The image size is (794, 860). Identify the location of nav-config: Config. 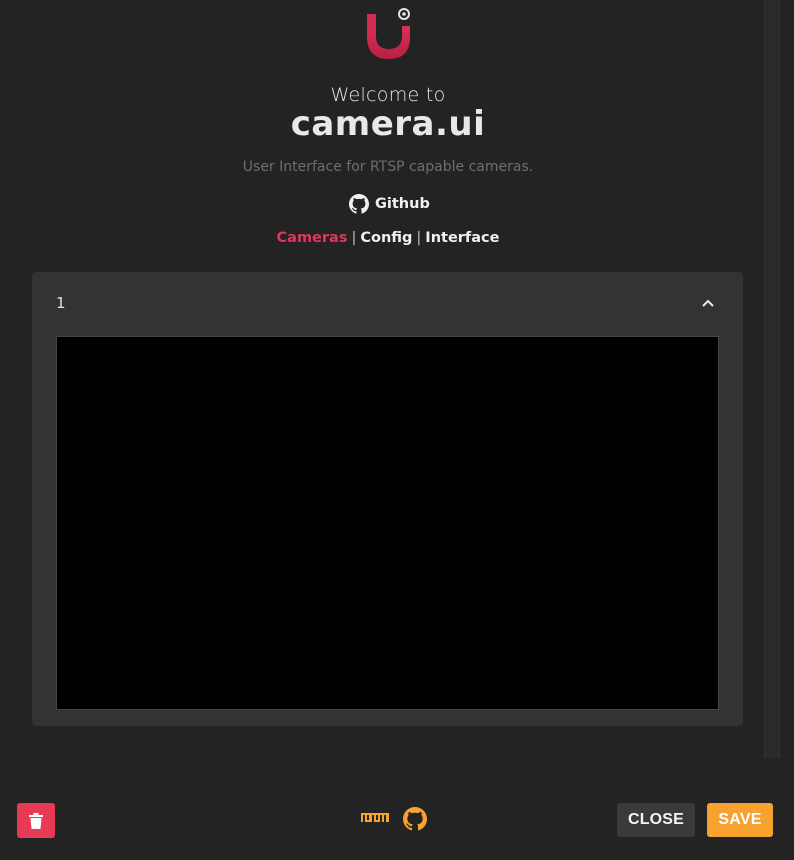
(386, 238).